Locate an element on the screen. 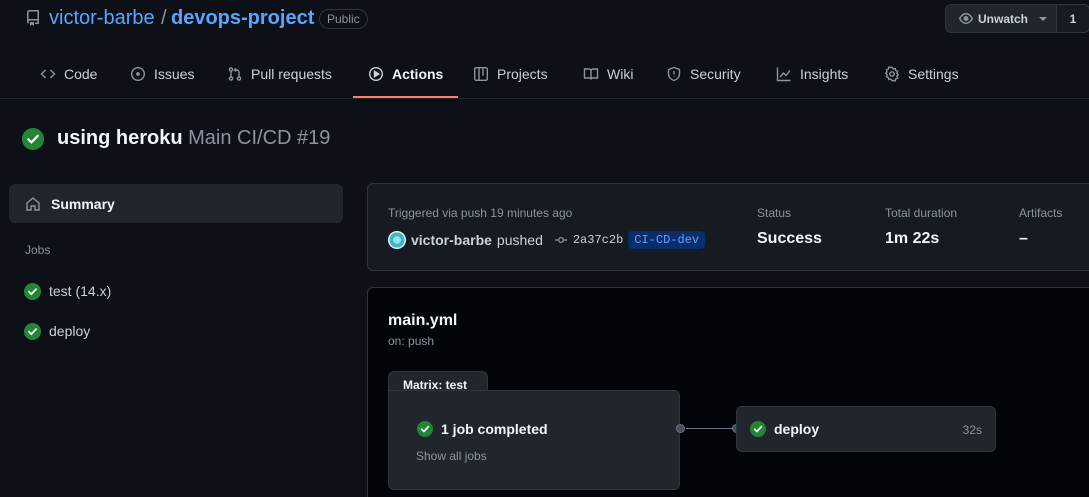  tab-pull-requests: Pull requests is located at coordinates (279, 74).